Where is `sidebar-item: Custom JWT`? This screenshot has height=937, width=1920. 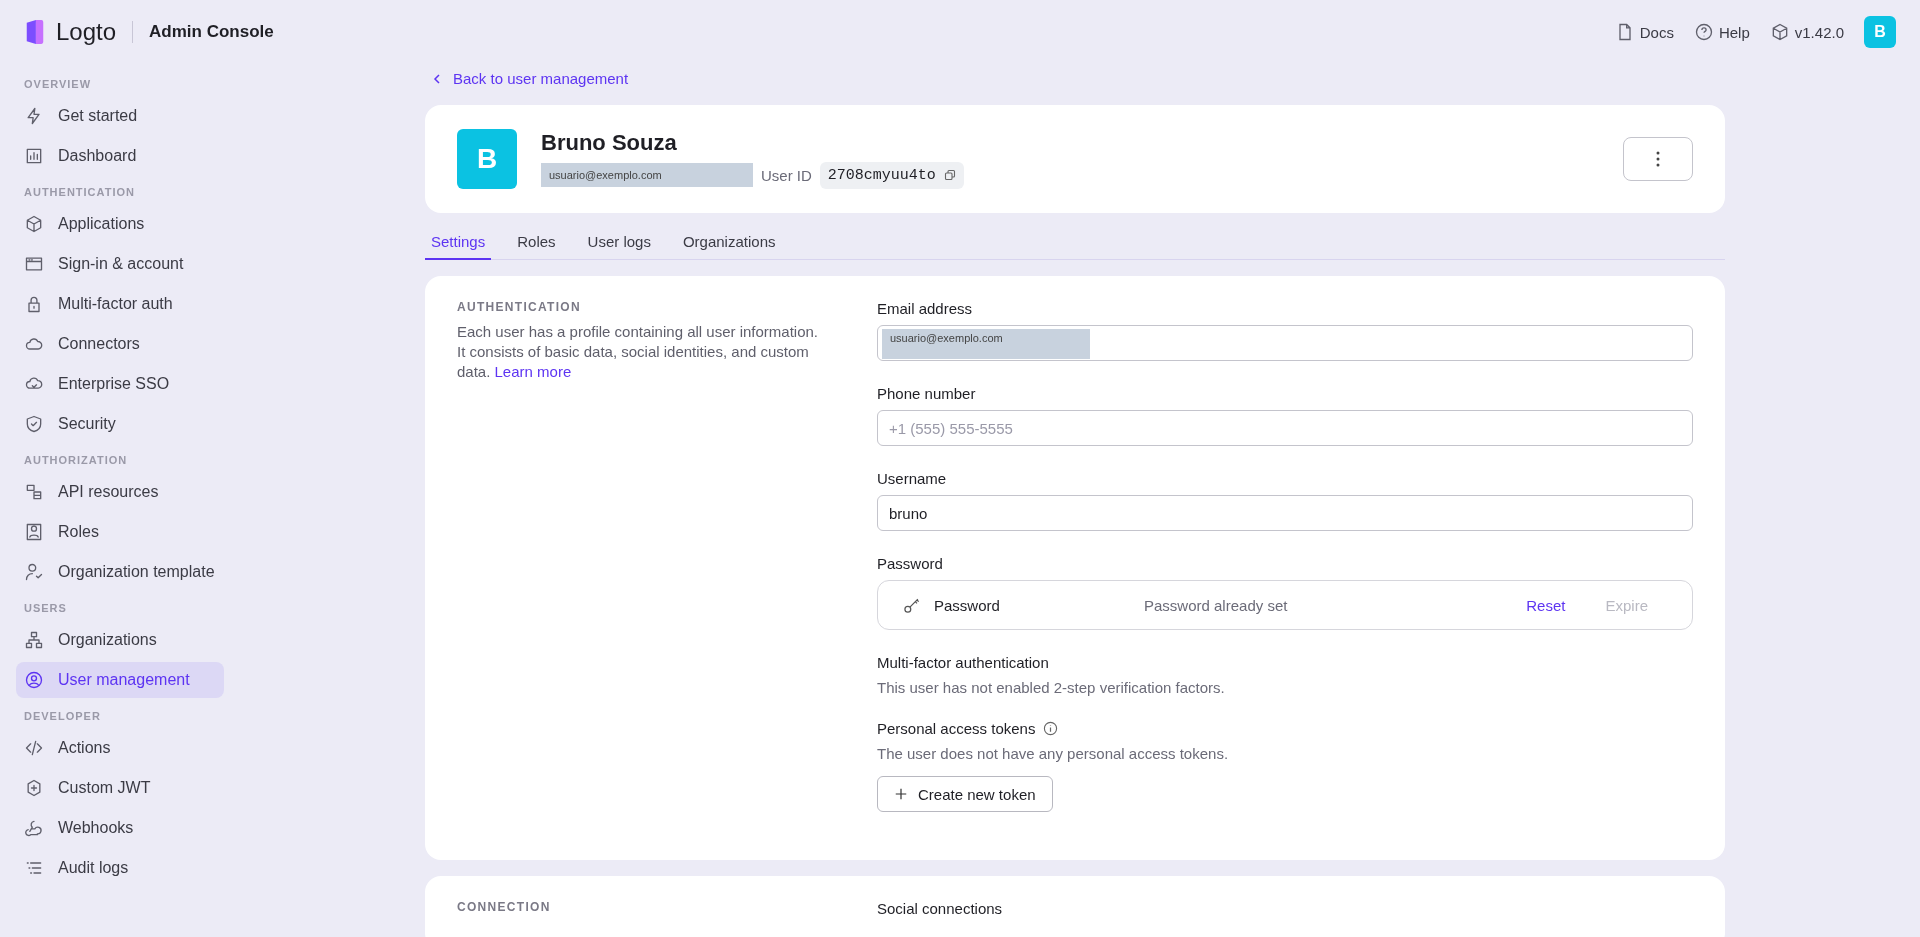
sidebar-item: Custom JWT is located at coordinates (120, 788).